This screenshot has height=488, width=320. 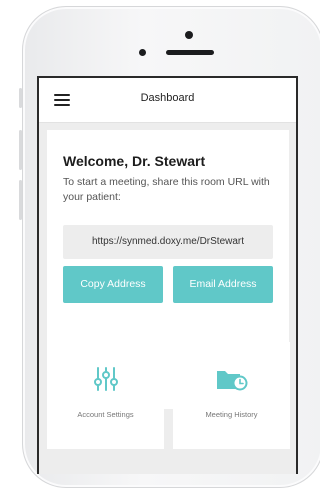 What do you see at coordinates (113, 284) in the screenshot?
I see `copy-address-button: Copy Address` at bounding box center [113, 284].